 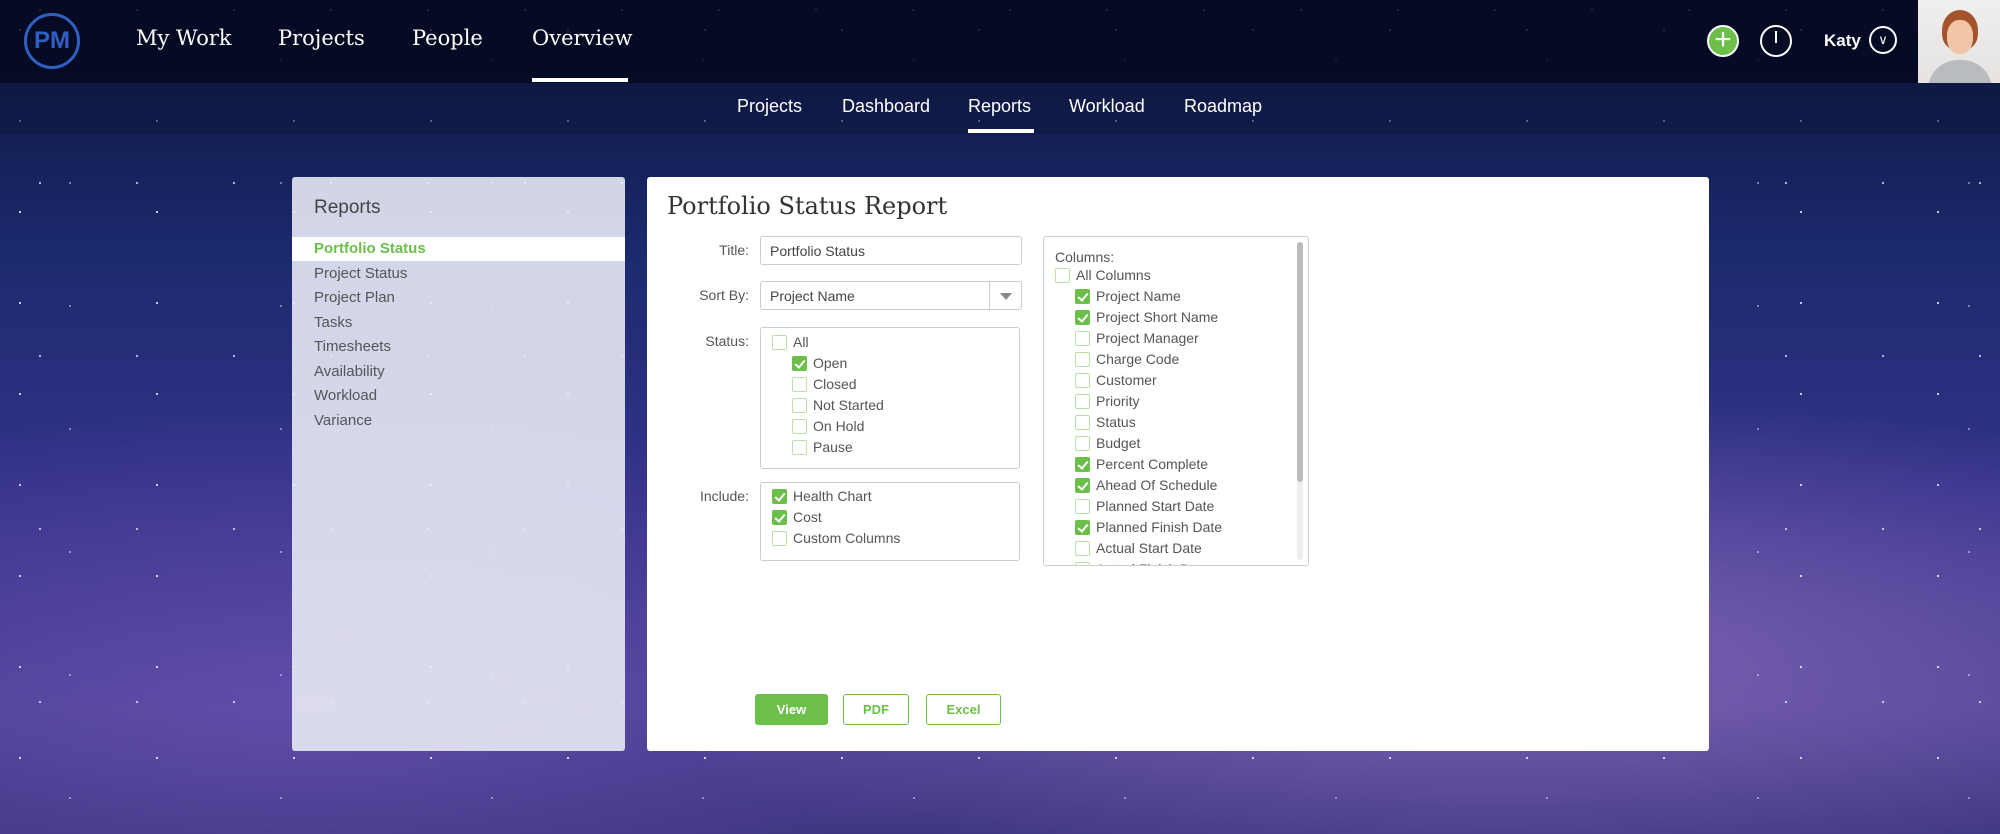 I want to click on checkbox-label: Open, so click(x=830, y=363).